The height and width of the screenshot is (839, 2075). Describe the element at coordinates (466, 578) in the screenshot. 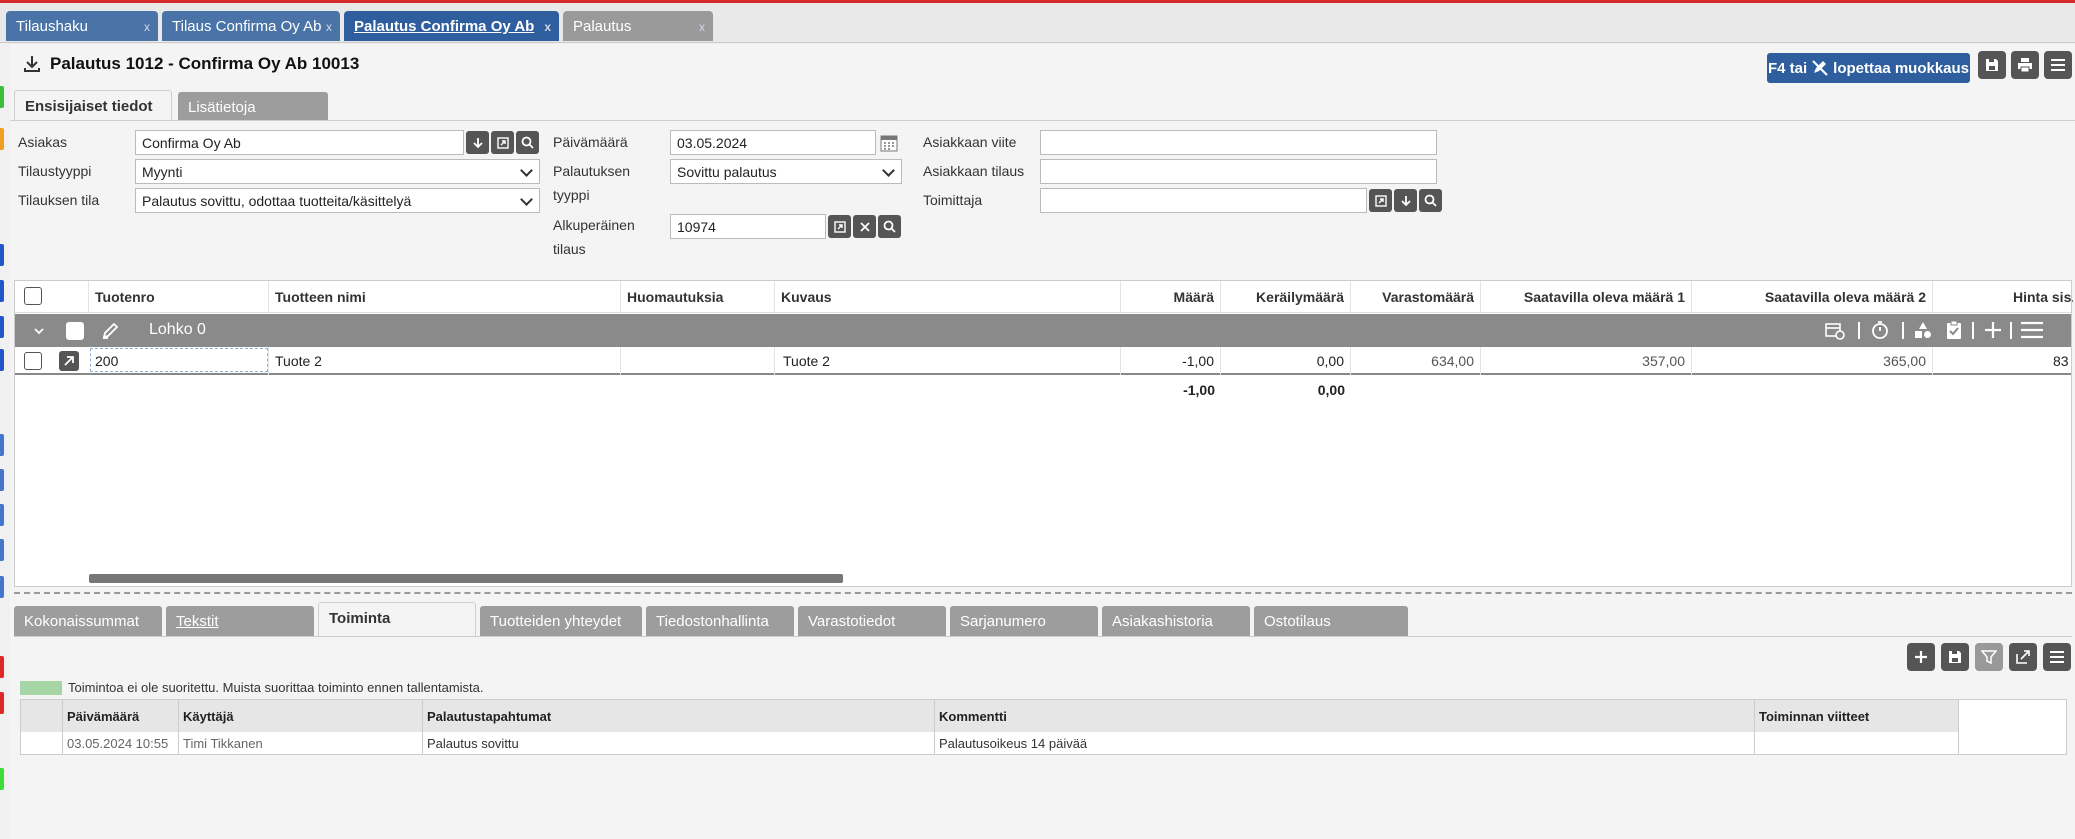

I see `horizontal-scrollbar` at that location.